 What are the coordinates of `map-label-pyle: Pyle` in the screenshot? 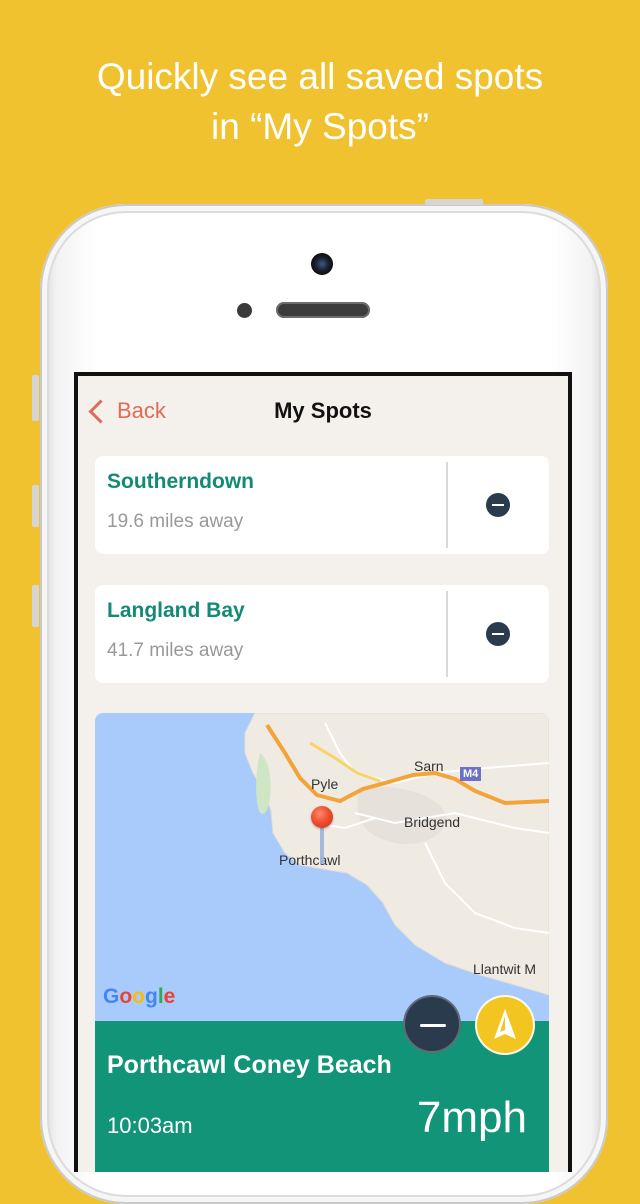 It's located at (325, 784).